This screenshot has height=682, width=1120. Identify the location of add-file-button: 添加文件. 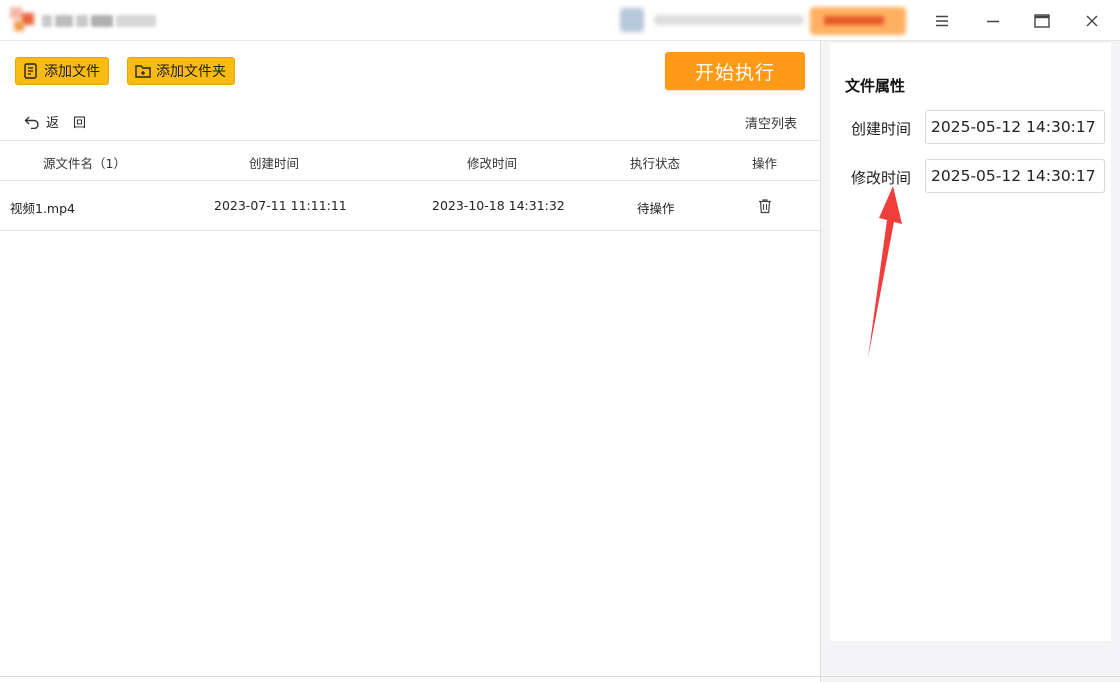
(62, 71).